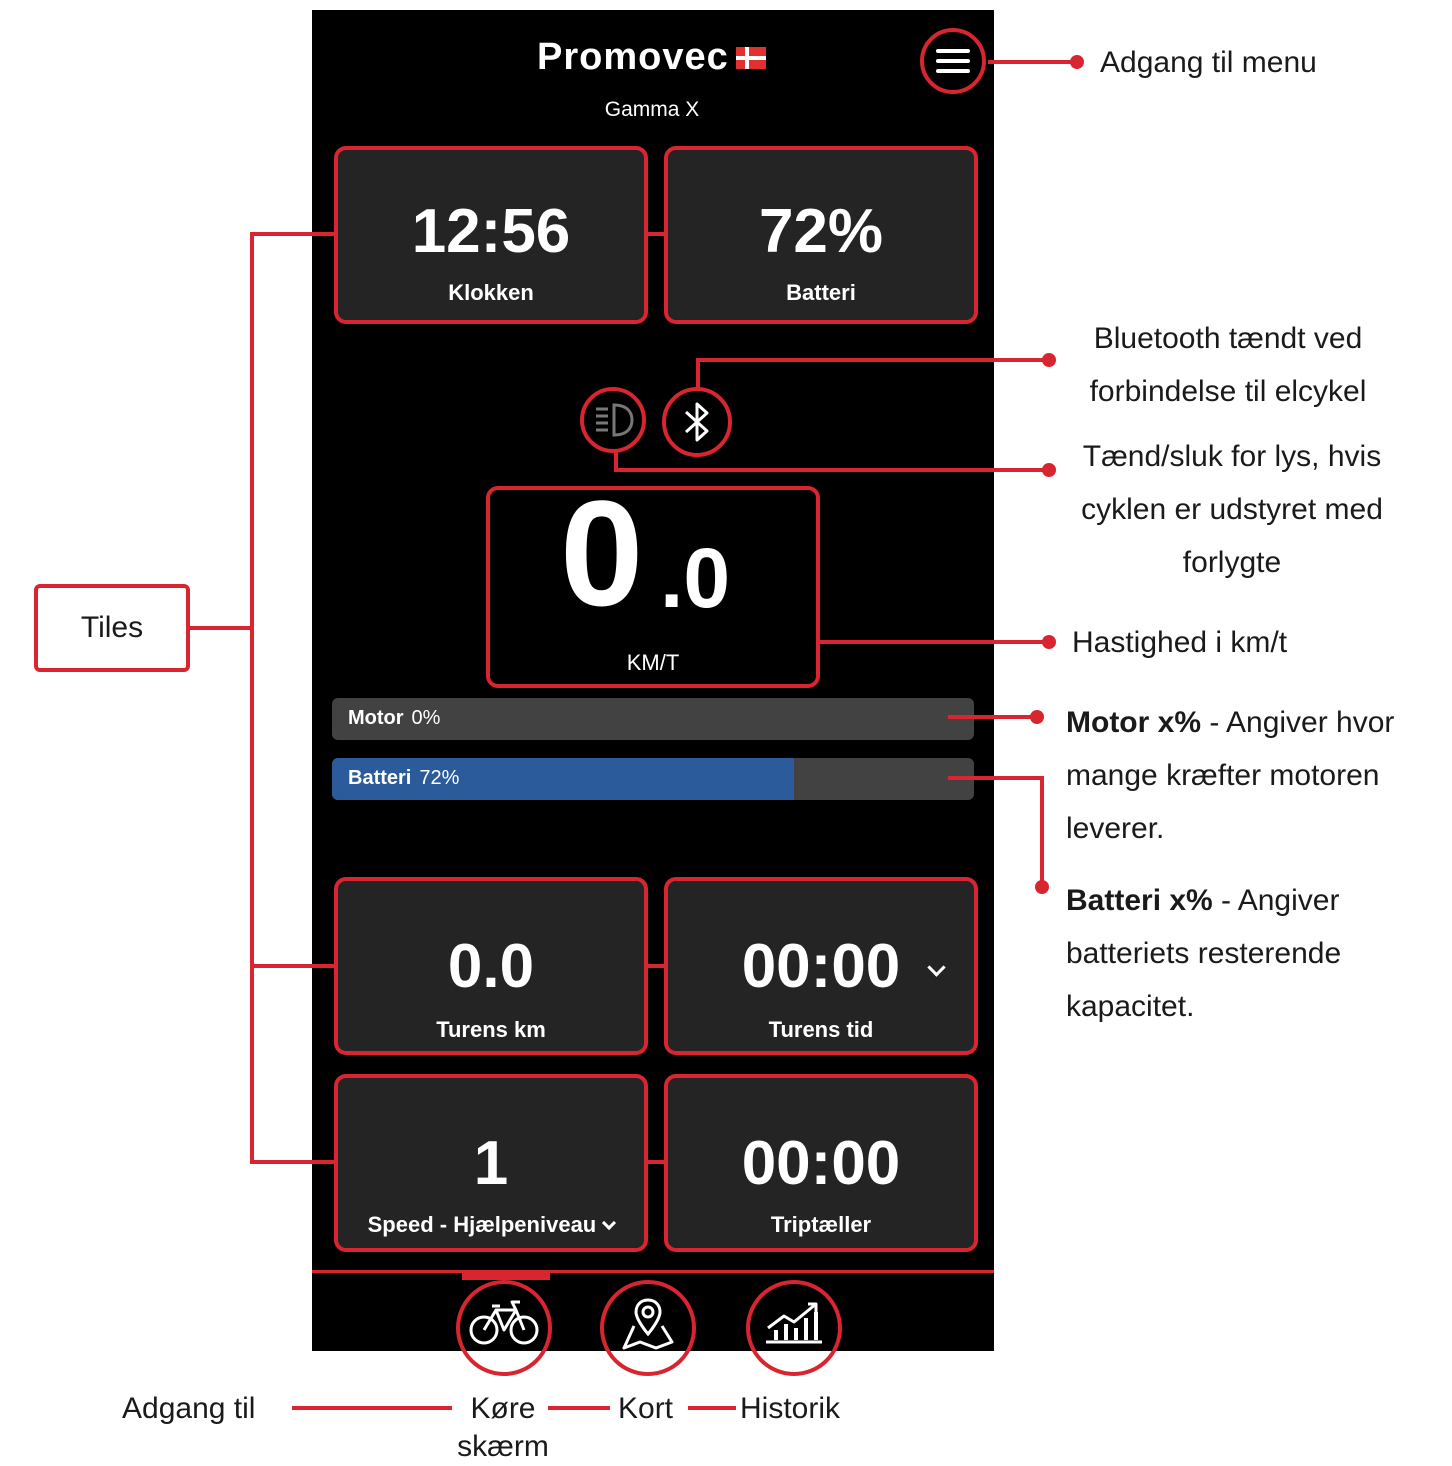 Image resolution: width=1452 pixels, height=1466 pixels. I want to click on clock-label: Klokken, so click(491, 292).